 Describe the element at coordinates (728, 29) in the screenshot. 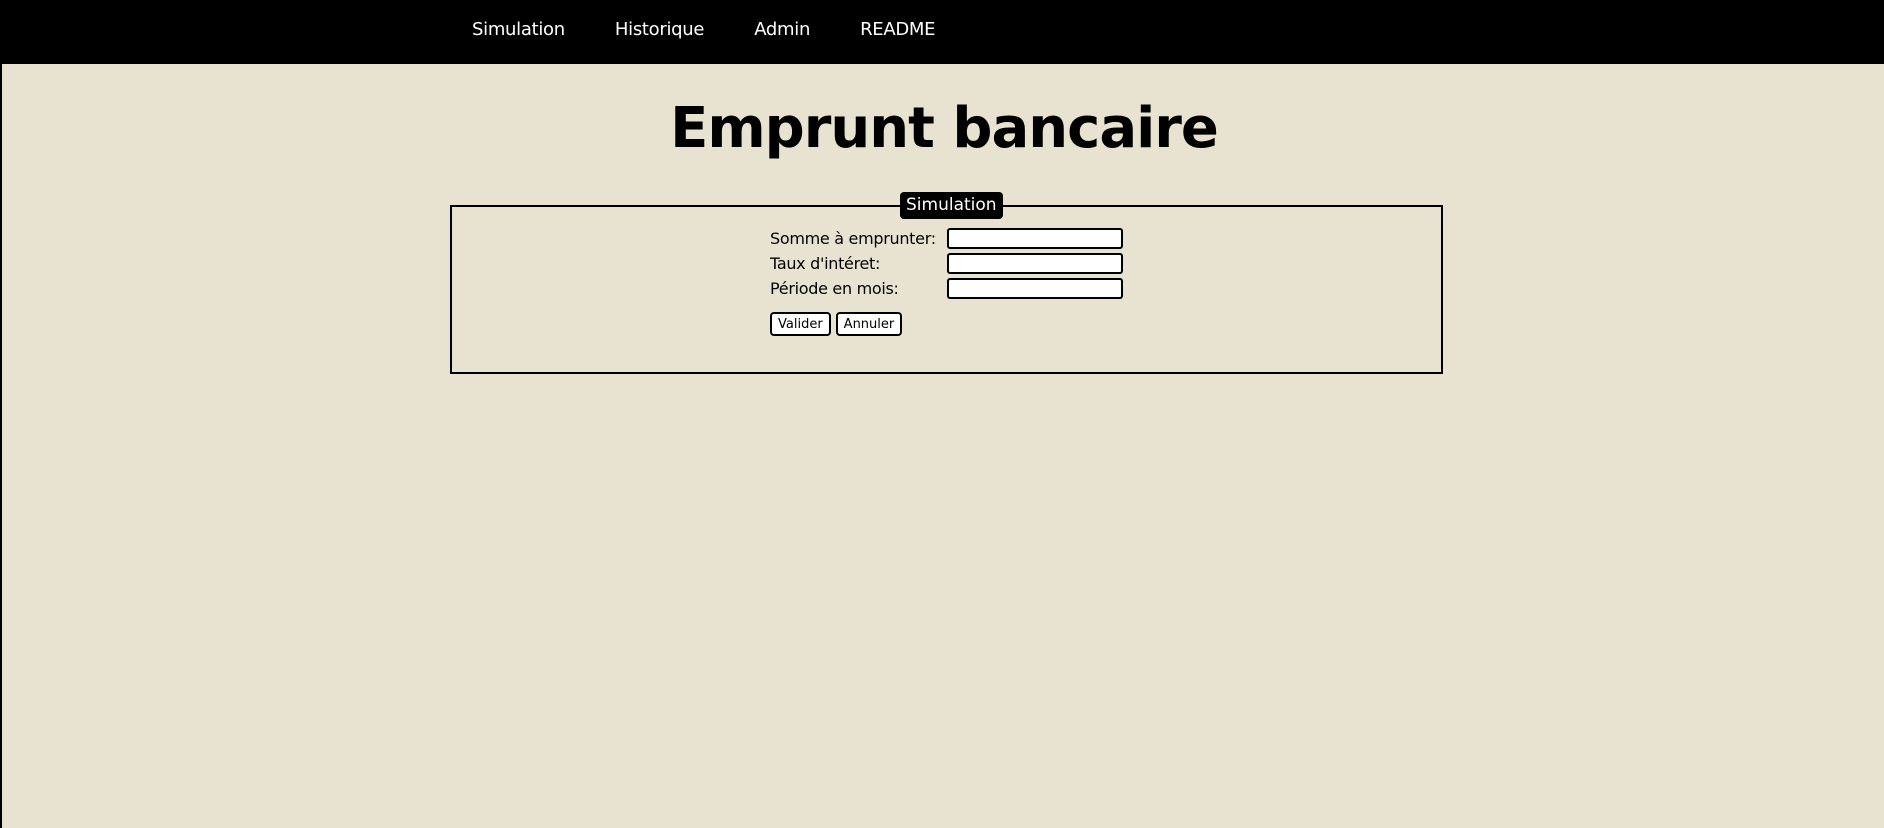

I see `nav-menu: Simulation Historique Admin README` at that location.